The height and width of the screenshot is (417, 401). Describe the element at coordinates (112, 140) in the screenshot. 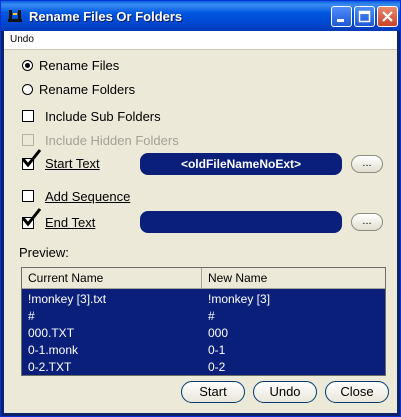

I see `include-hidden-folders-label: Include Hidden Folders` at that location.